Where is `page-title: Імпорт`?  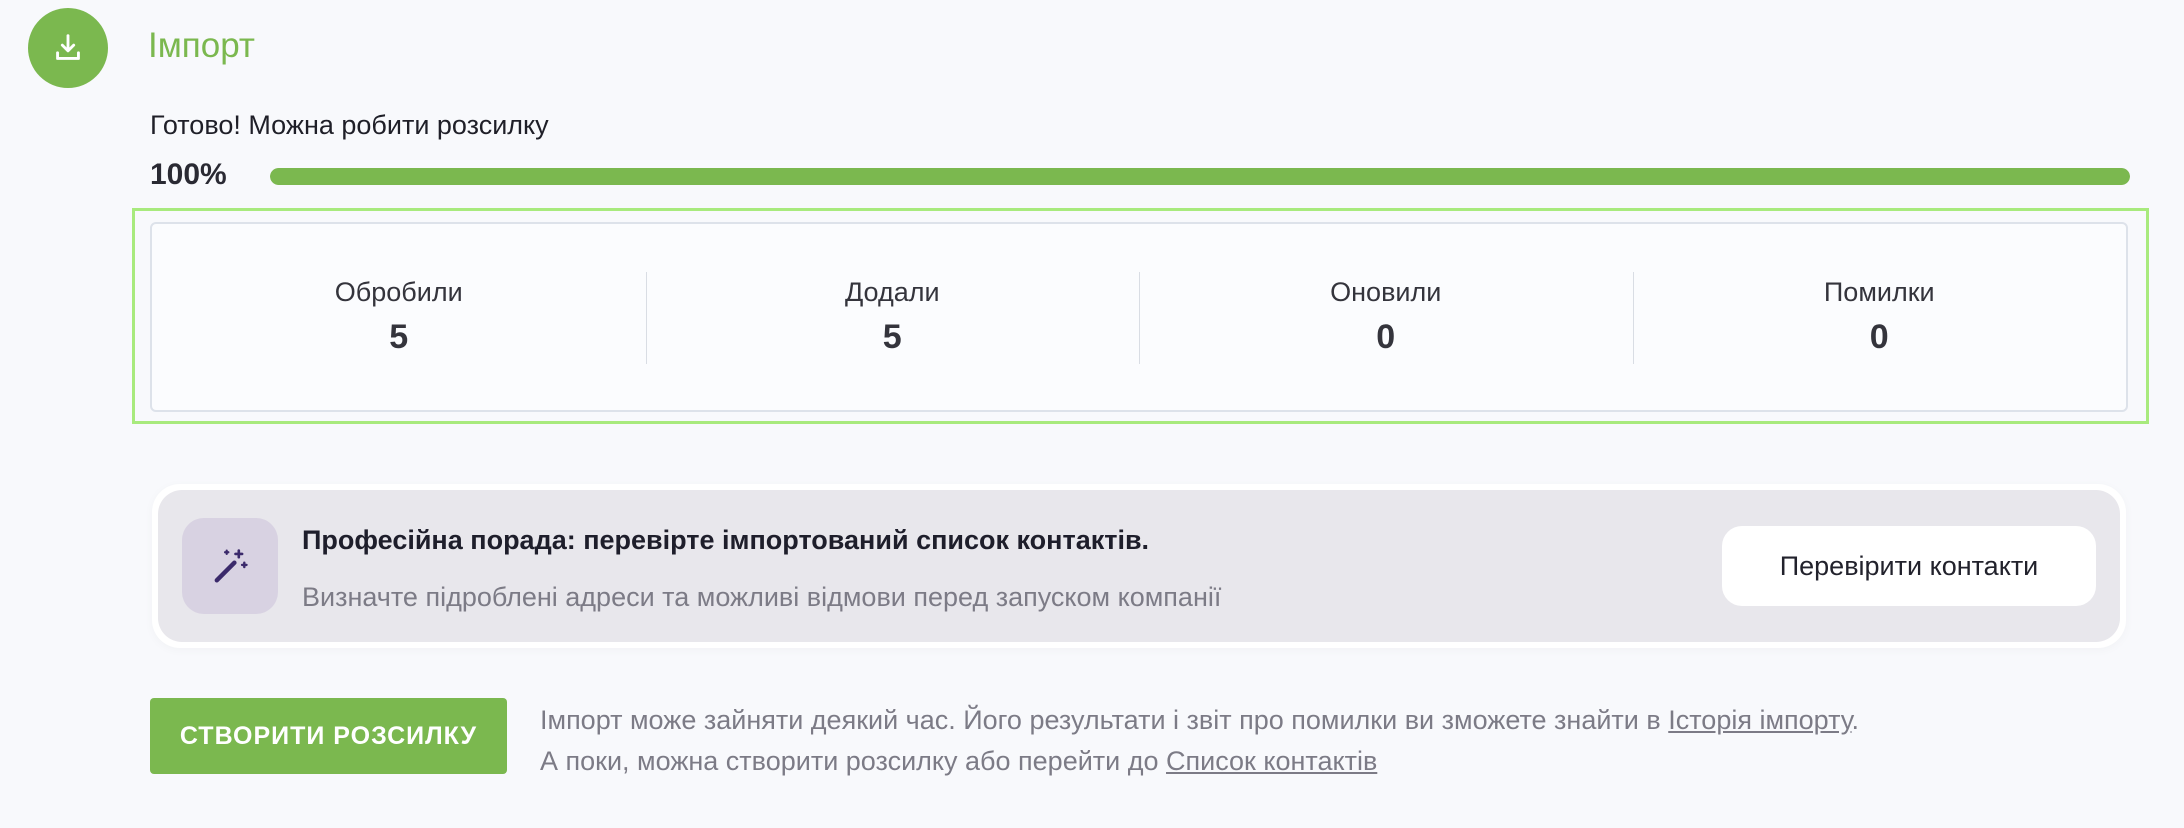
page-title: Імпорт is located at coordinates (201, 45).